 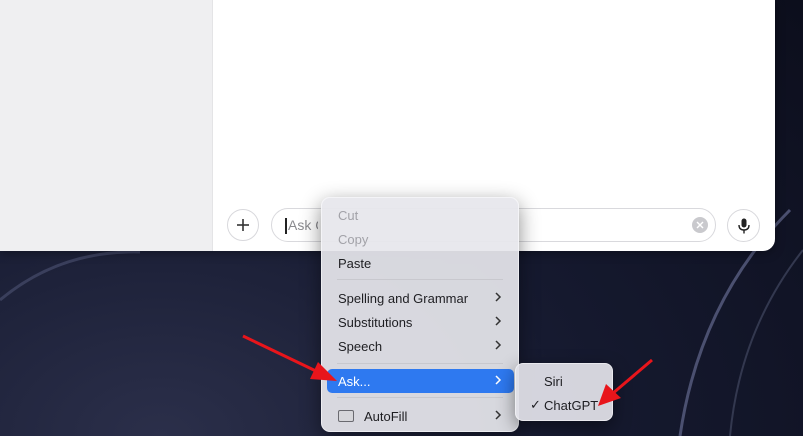 What do you see at coordinates (348, 215) in the screenshot?
I see `menu-item-label: Cut` at bounding box center [348, 215].